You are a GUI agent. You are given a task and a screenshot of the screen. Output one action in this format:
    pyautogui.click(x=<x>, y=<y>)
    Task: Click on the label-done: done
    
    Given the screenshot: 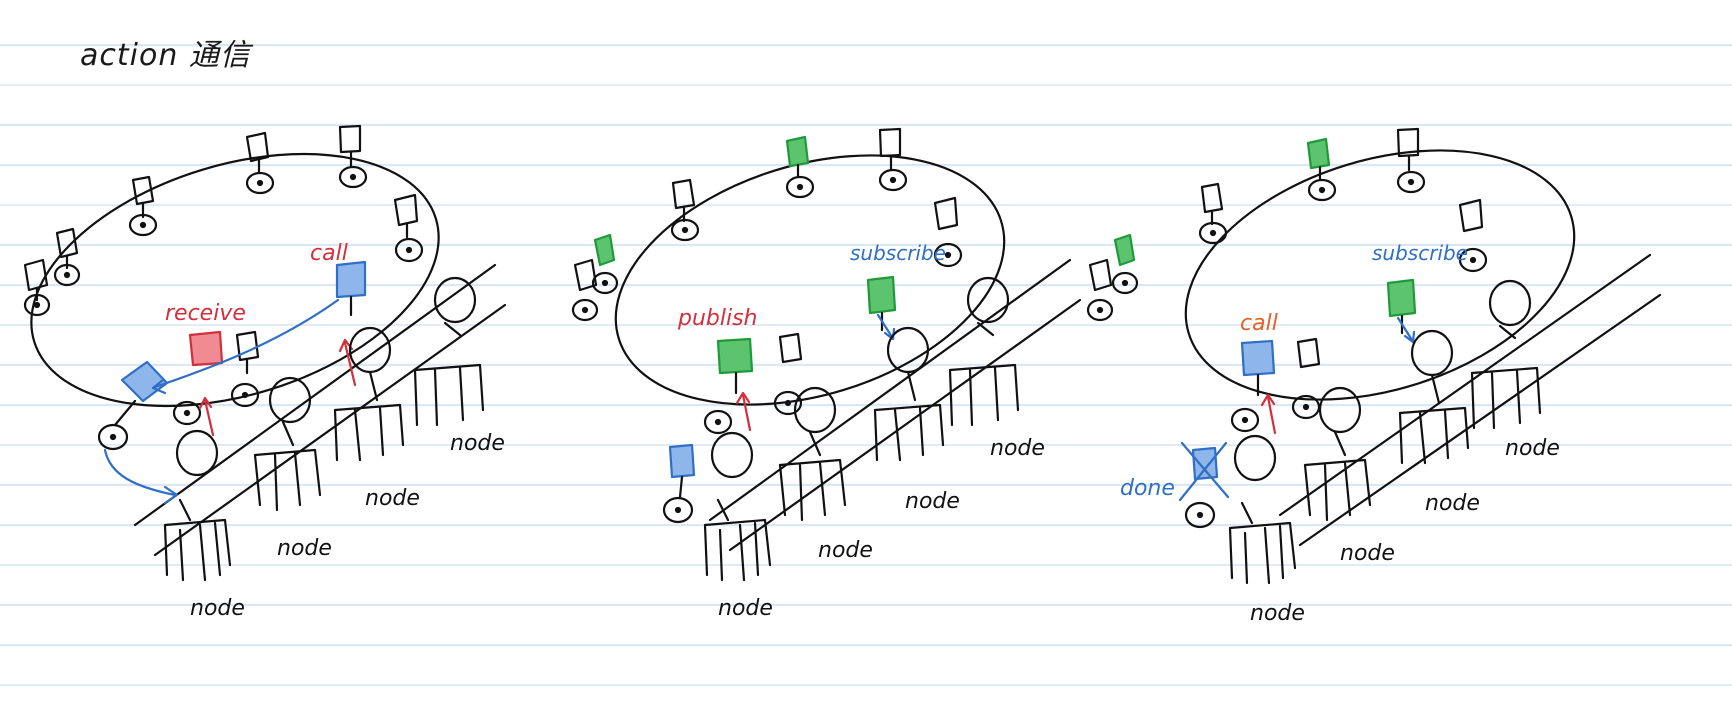 What is the action you would take?
    pyautogui.click(x=1147, y=488)
    